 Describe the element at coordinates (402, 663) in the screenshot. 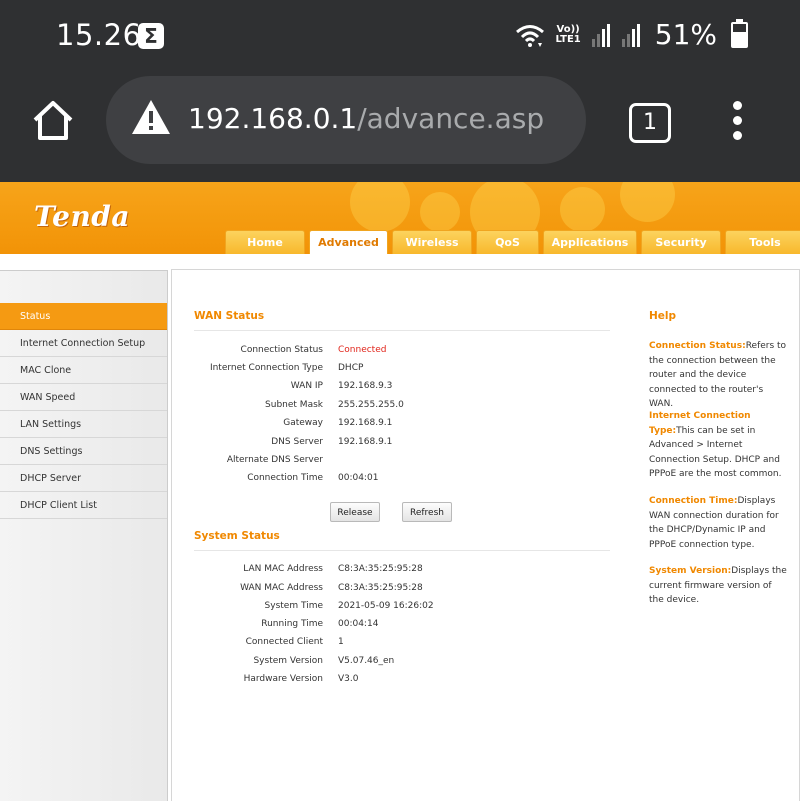

I see `system-row: System Version V5.07.46_en` at that location.